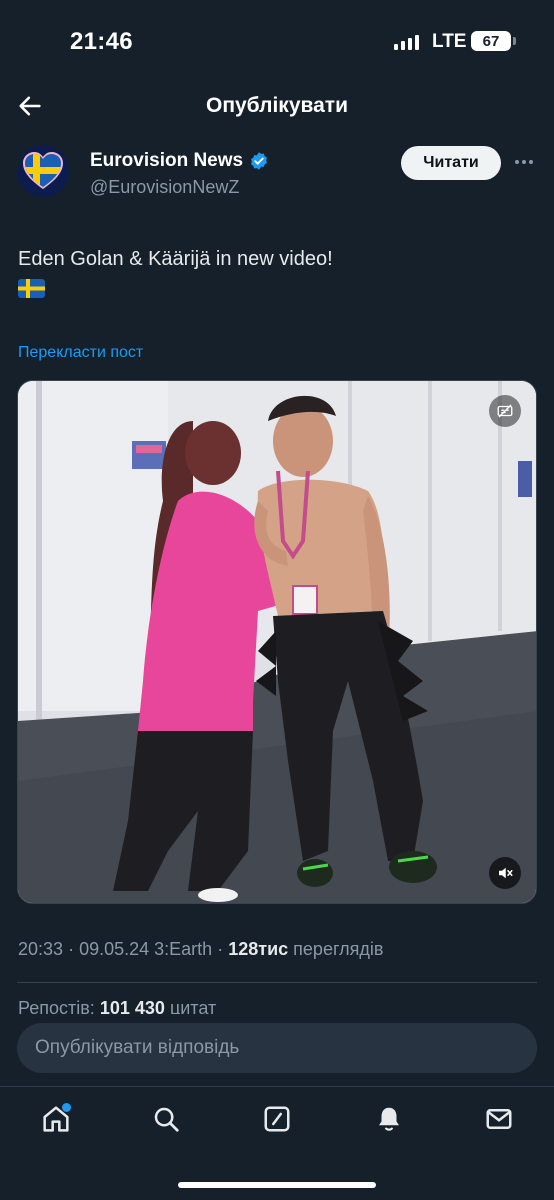 Image resolution: width=554 pixels, height=1200 pixels. I want to click on tab-home, so click(56, 1119).